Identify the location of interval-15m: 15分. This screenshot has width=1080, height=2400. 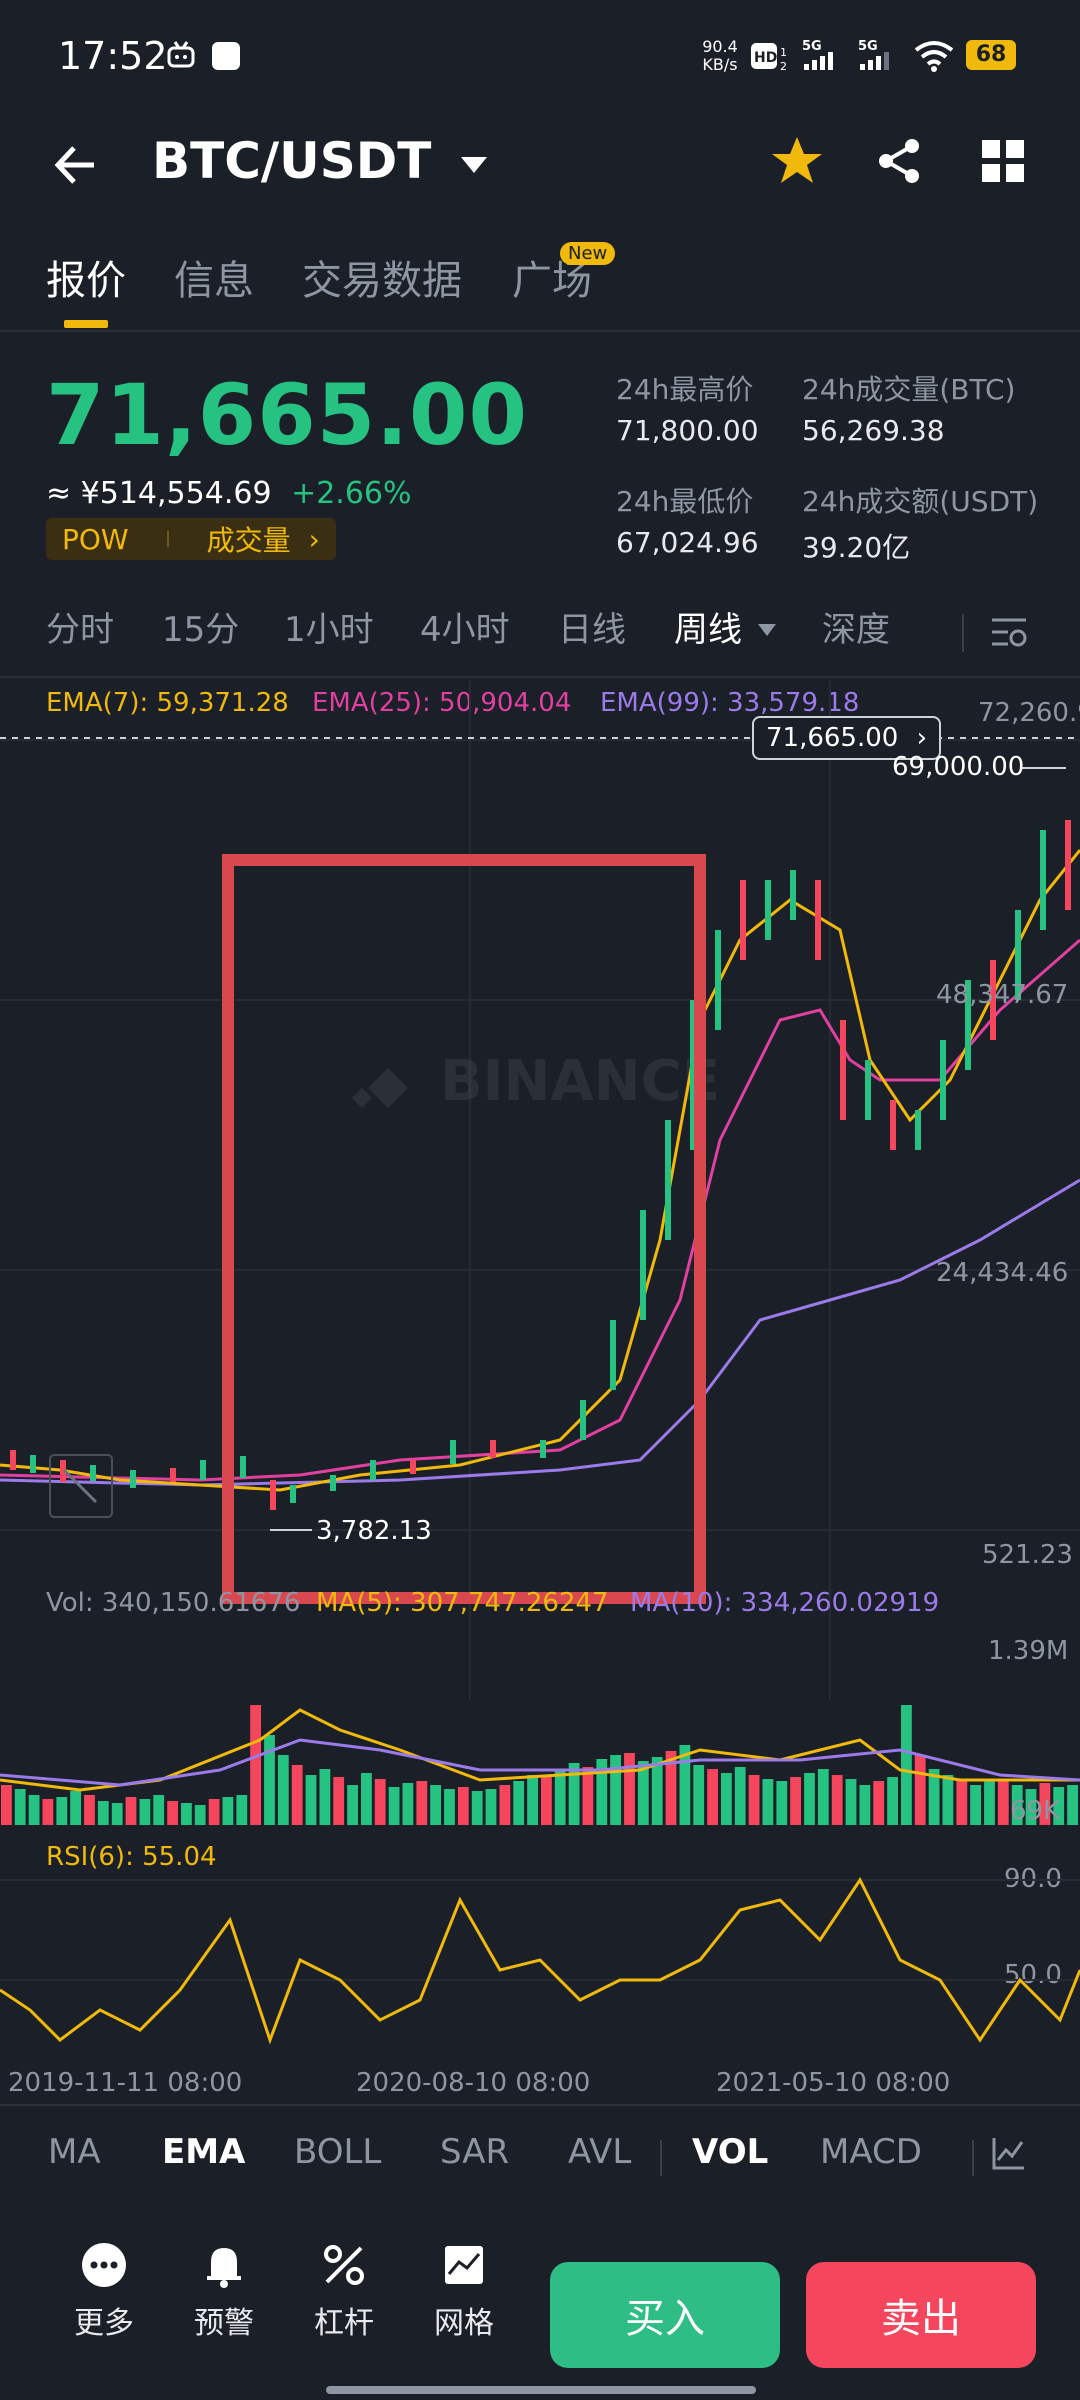
(200, 626).